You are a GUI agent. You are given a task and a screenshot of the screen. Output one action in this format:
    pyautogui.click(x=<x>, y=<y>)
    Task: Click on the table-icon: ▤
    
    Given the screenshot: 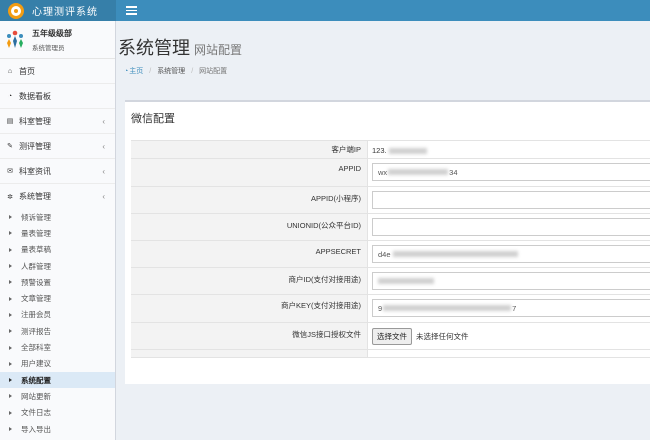 What is the action you would take?
    pyautogui.click(x=10, y=121)
    